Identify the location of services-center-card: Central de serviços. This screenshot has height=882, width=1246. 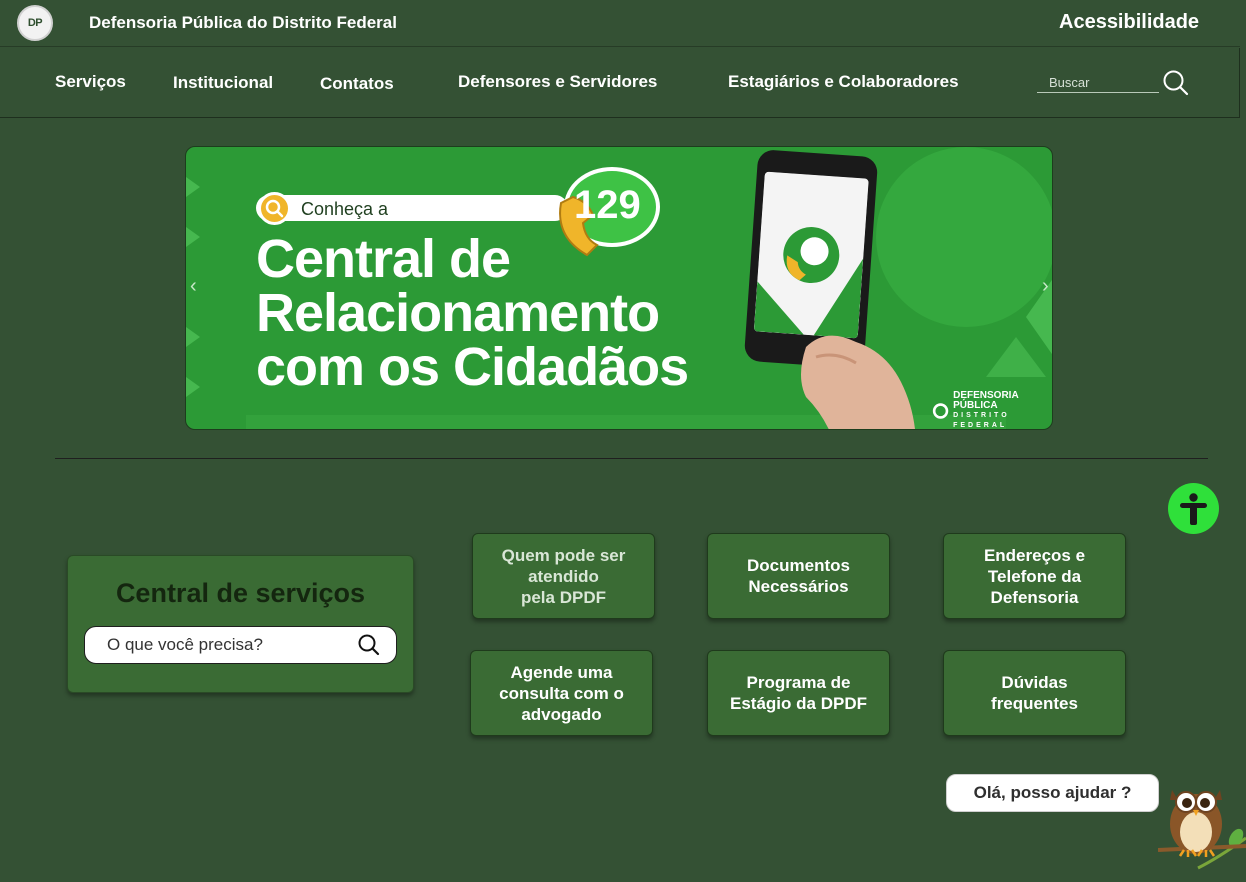
(240, 624).